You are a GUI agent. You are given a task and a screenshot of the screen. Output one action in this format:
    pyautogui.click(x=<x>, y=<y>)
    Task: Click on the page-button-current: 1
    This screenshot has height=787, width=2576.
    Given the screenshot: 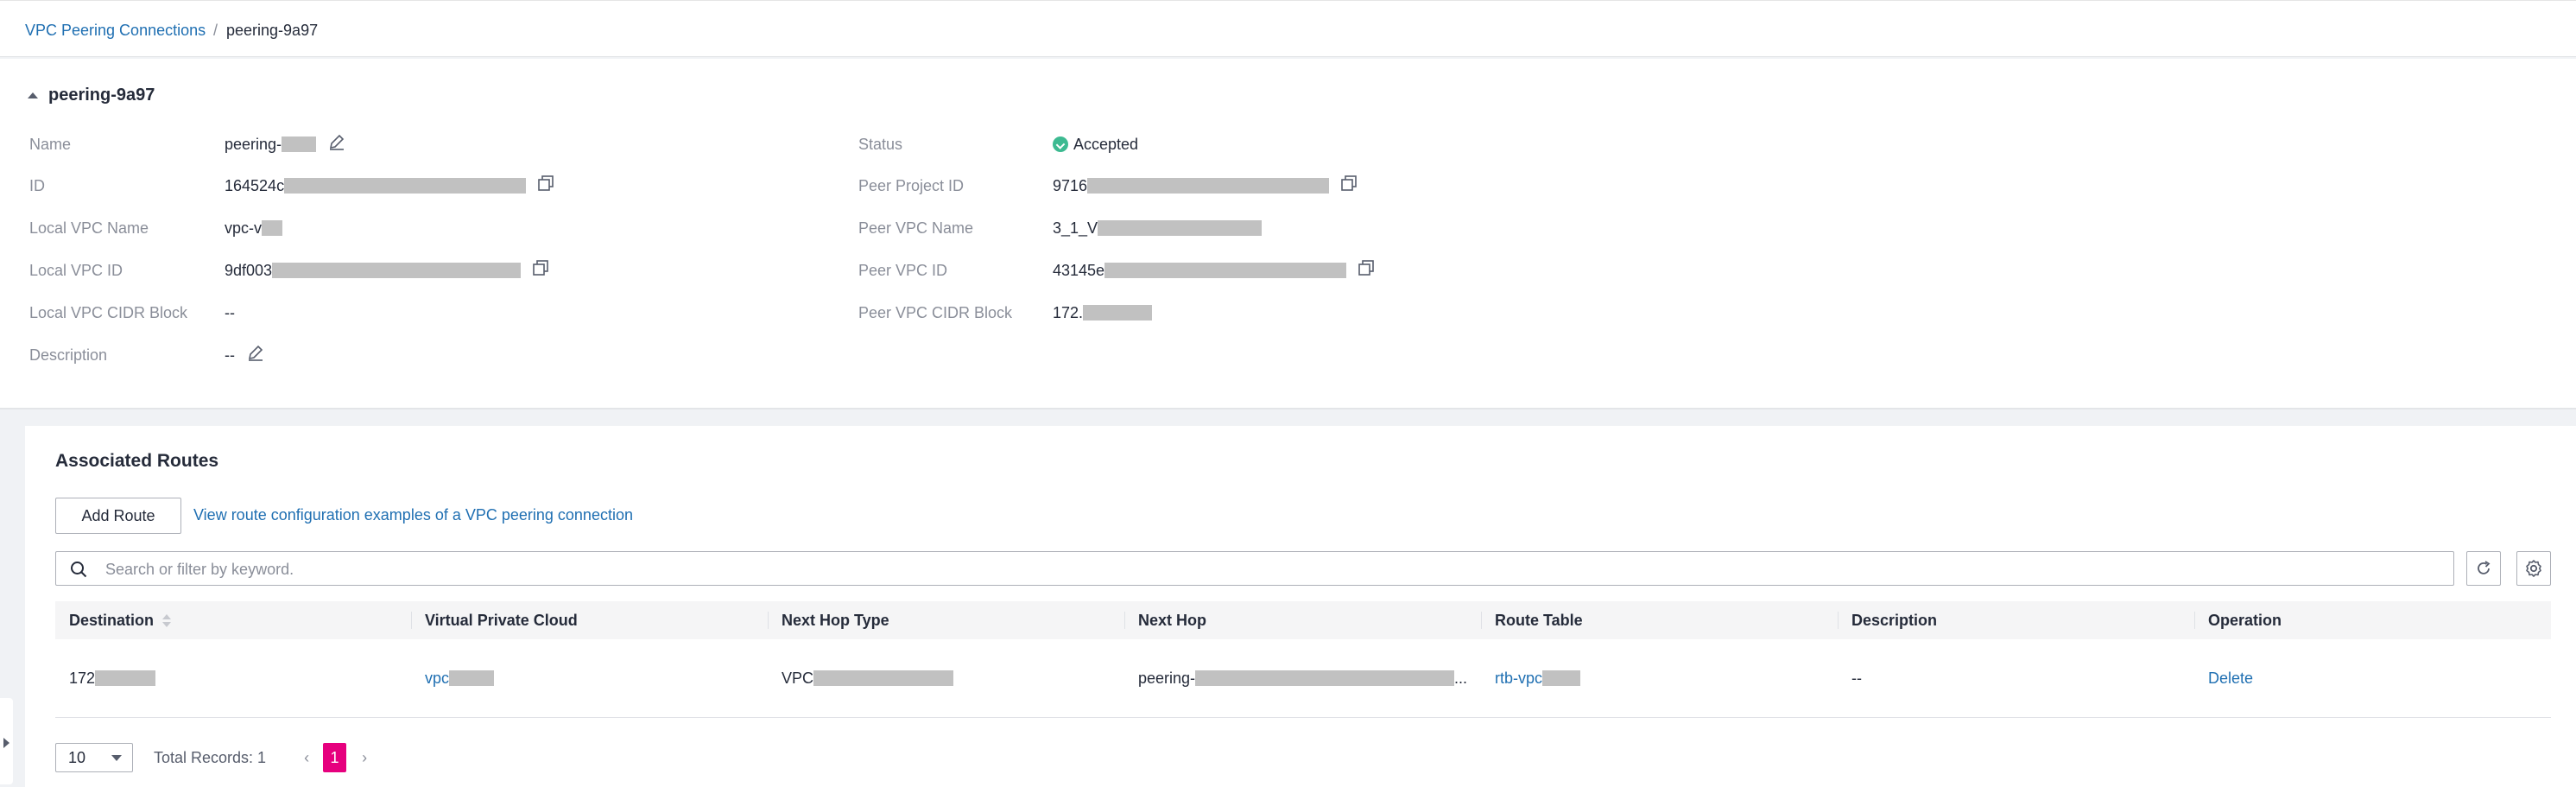 What is the action you would take?
    pyautogui.click(x=335, y=757)
    